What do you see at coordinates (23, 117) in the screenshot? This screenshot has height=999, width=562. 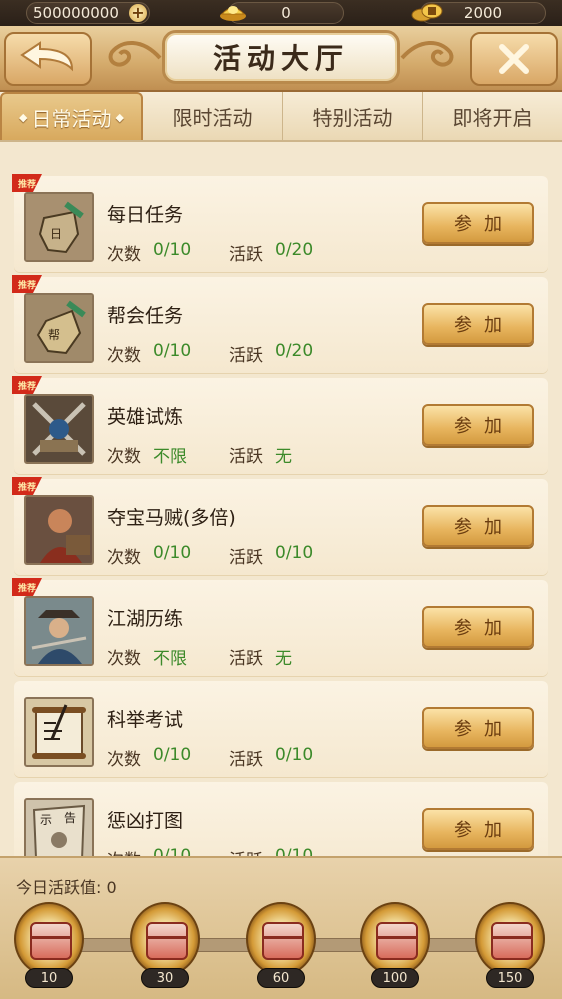 I see `diamond-left-icon: ◆` at bounding box center [23, 117].